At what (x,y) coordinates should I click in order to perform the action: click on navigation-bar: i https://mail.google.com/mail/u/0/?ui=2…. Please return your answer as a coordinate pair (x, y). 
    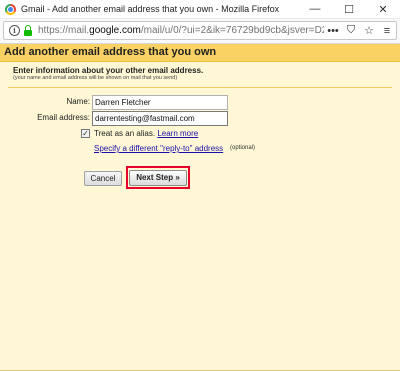
    Looking at the image, I should click on (200, 31).